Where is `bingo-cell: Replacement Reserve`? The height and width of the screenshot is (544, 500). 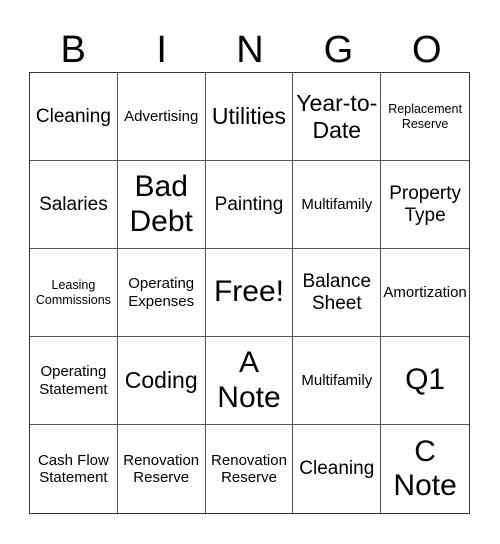
bingo-cell: Replacement Reserve is located at coordinates (425, 117).